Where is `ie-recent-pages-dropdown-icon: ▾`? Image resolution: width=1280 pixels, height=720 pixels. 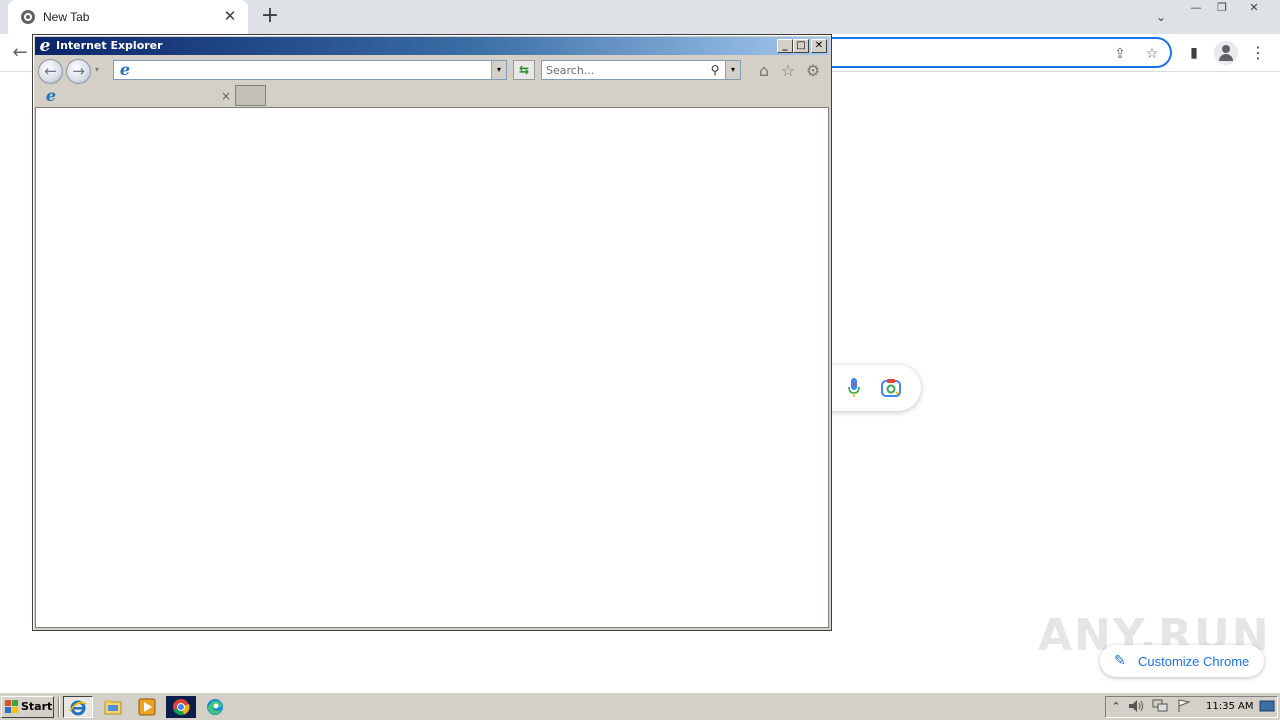 ie-recent-pages-dropdown-icon: ▾ is located at coordinates (97, 69).